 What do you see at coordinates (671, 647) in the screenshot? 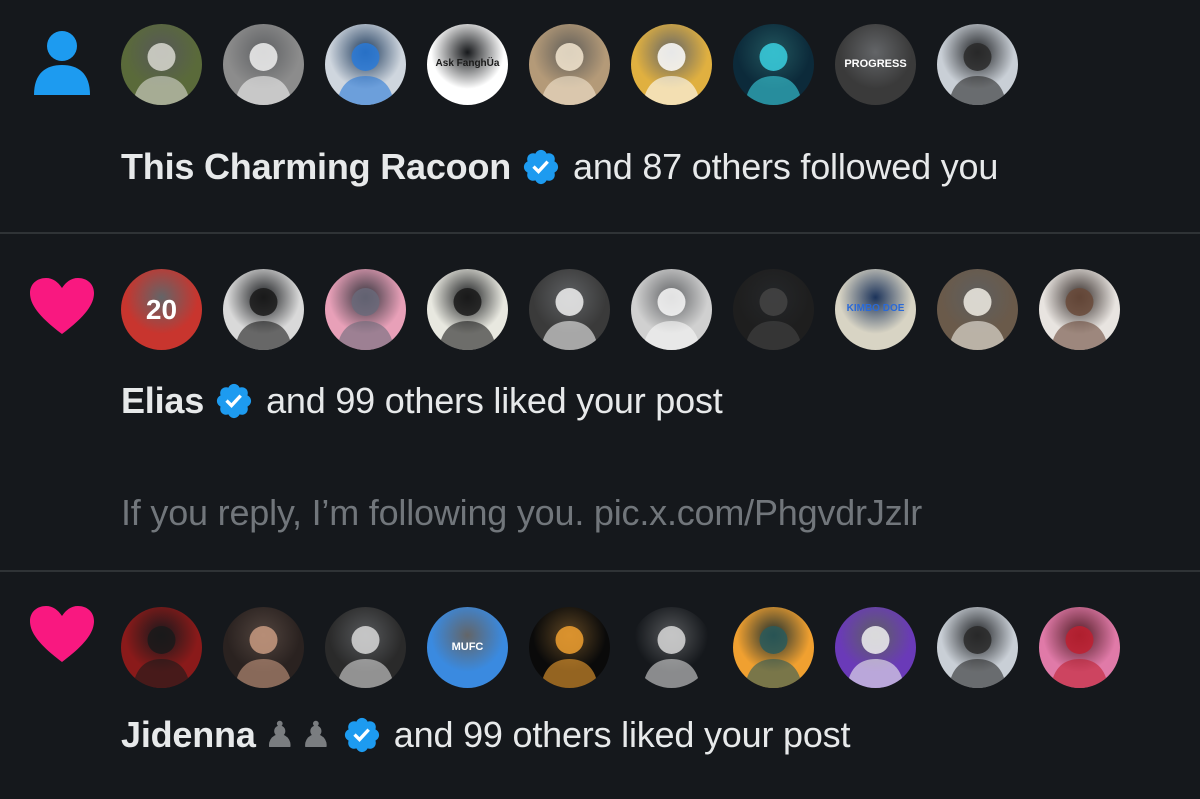
I see `sketch-face-avatar` at bounding box center [671, 647].